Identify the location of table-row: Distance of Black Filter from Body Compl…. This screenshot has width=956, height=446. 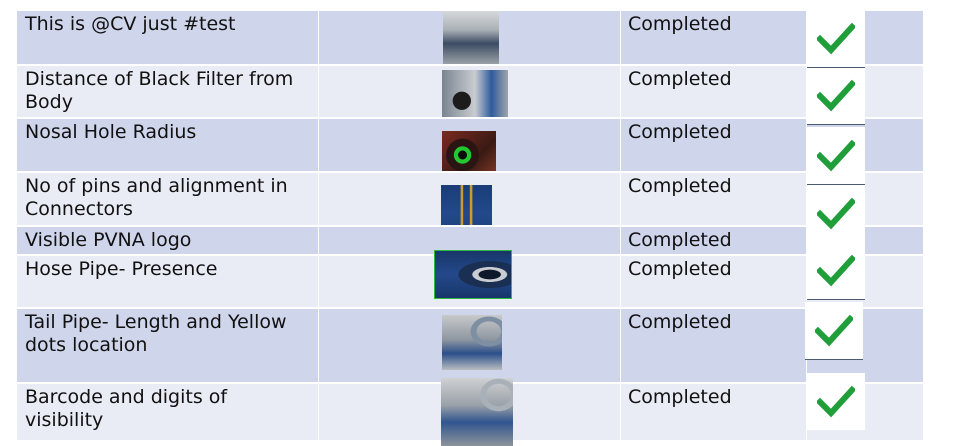
(470, 96).